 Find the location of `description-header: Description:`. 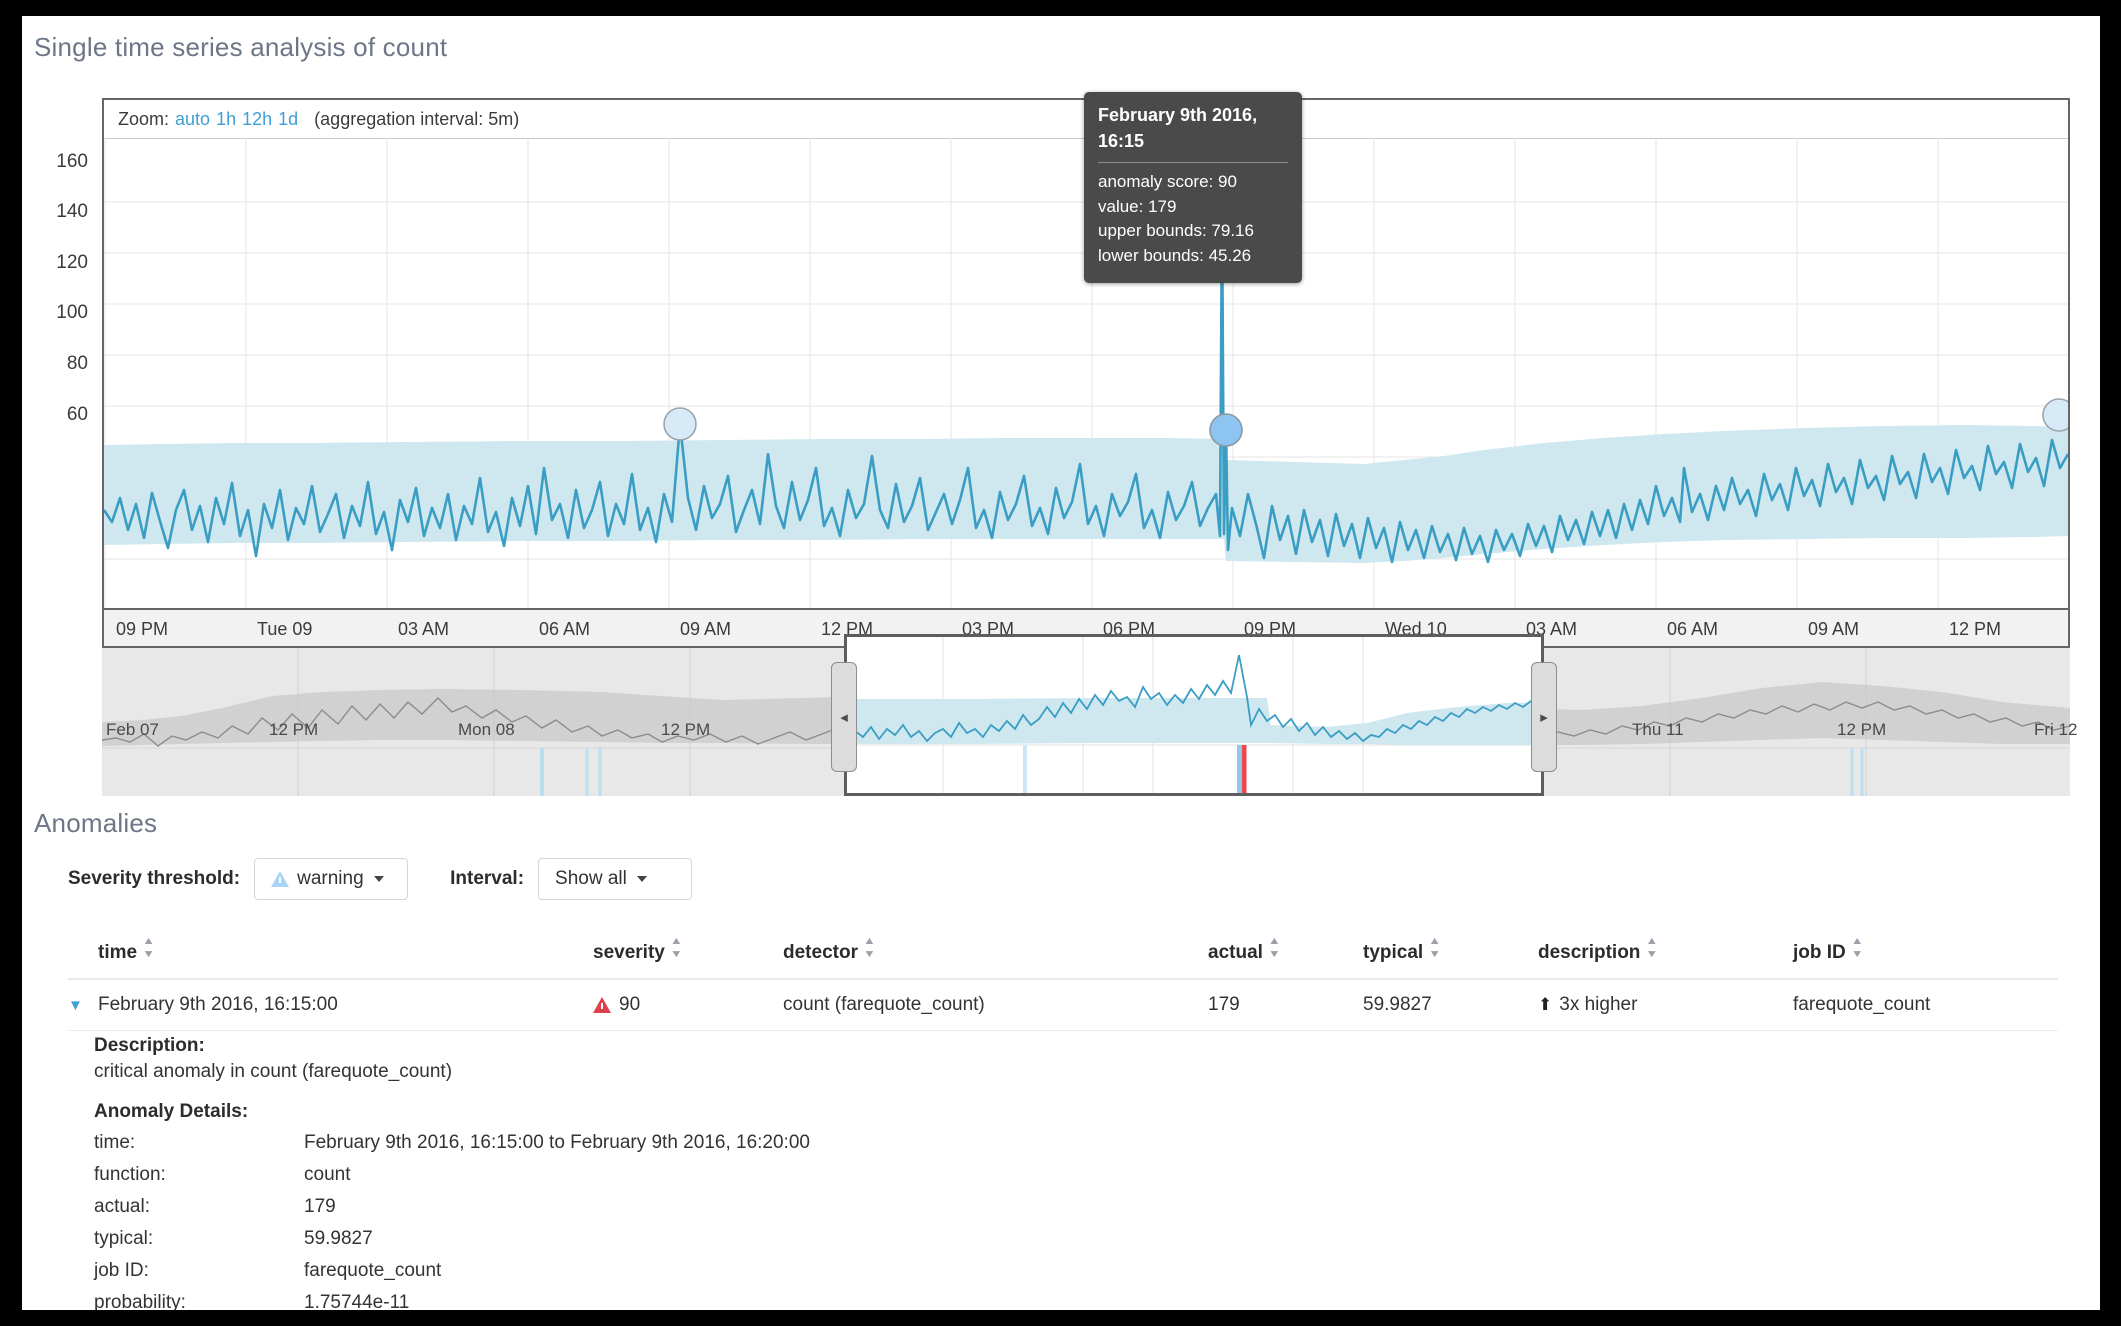

description-header: Description: is located at coordinates (149, 1045).